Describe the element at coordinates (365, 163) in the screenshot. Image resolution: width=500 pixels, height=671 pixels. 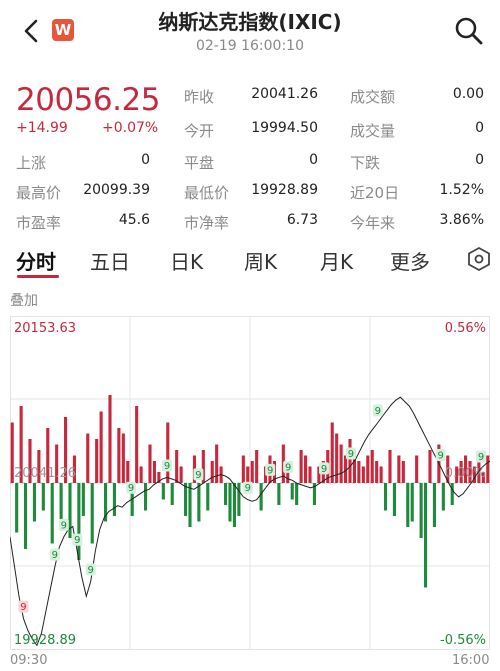
I see `down-label: 下跌` at that location.